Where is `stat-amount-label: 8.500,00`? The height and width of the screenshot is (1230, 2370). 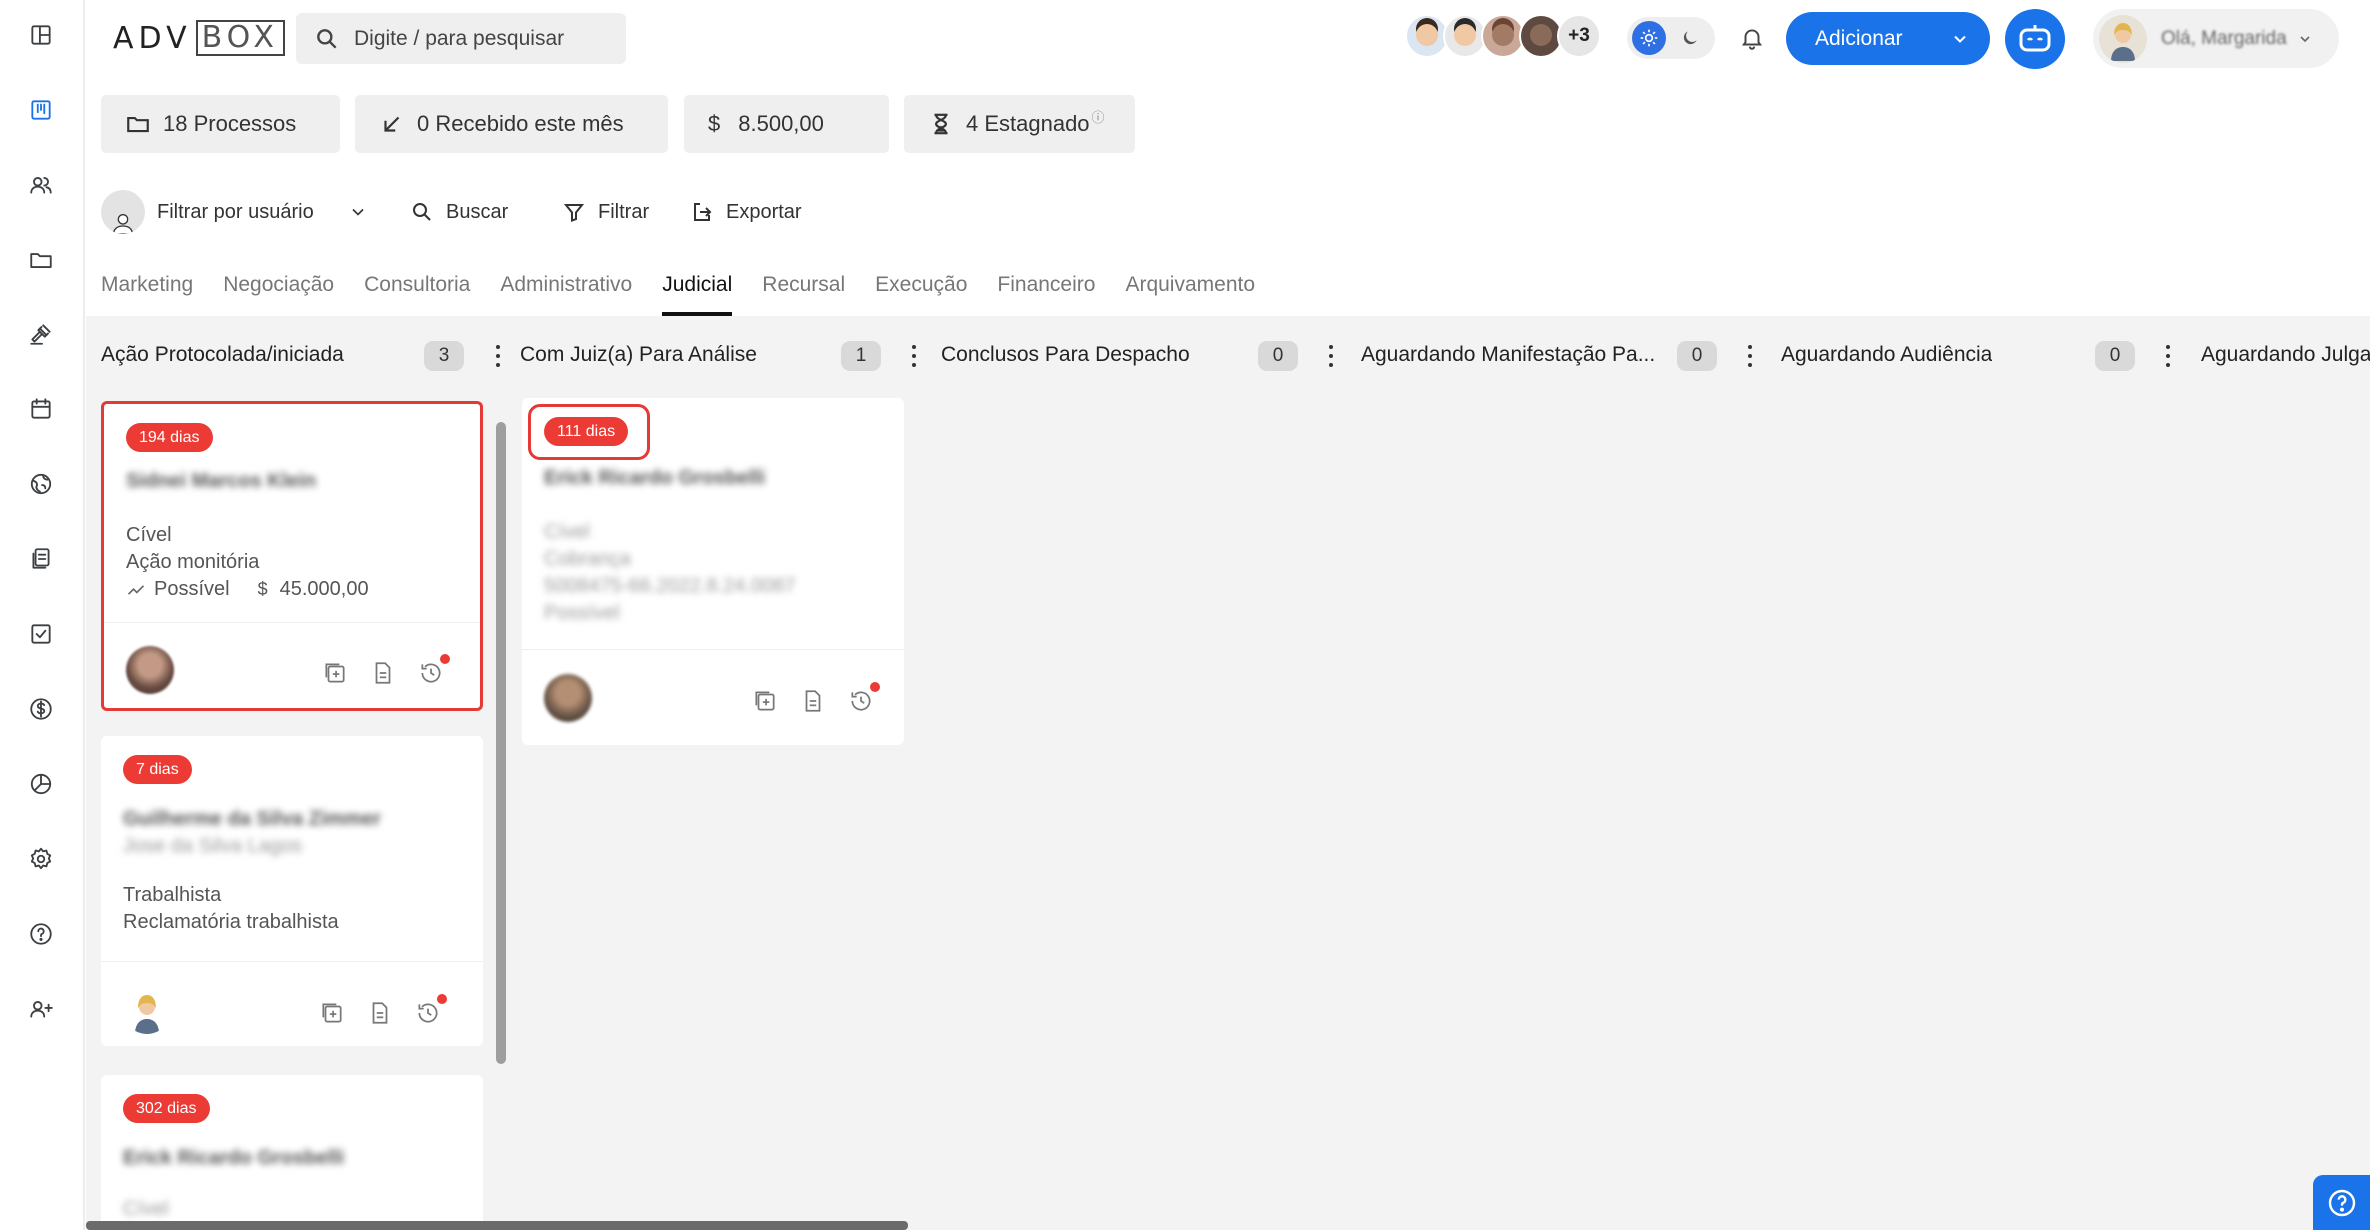 stat-amount-label: 8.500,00 is located at coordinates (781, 123).